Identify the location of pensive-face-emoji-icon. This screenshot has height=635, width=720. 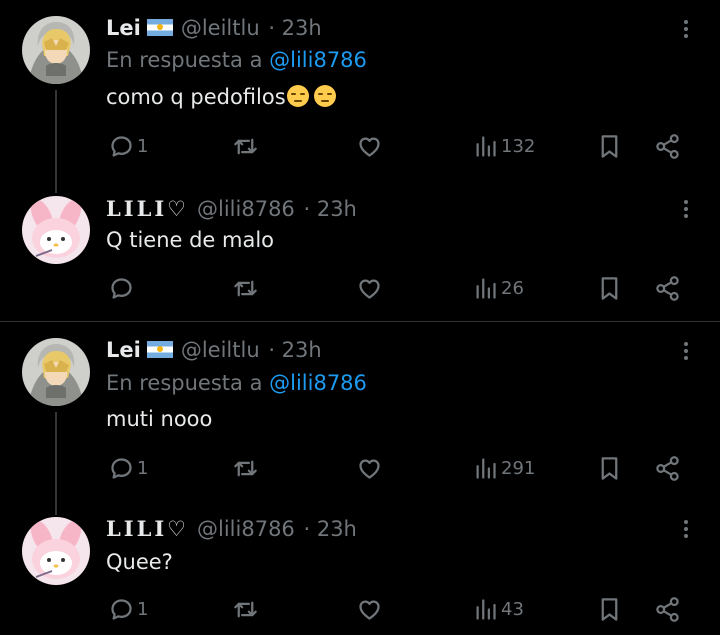
(324, 96).